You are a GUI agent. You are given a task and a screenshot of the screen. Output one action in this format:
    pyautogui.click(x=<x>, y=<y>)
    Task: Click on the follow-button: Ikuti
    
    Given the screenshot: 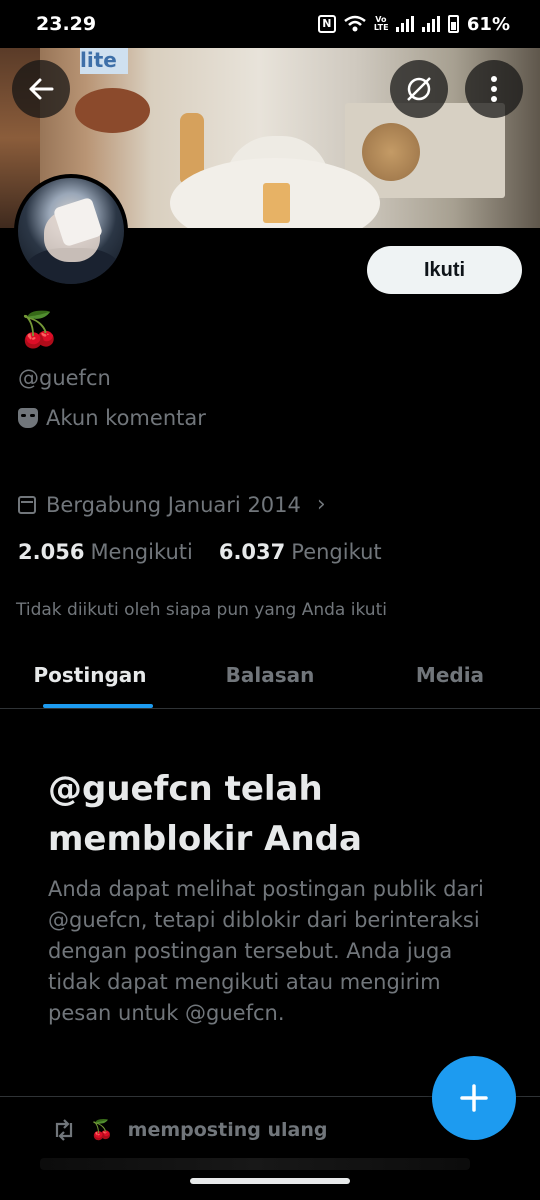 What is the action you would take?
    pyautogui.click(x=444, y=270)
    